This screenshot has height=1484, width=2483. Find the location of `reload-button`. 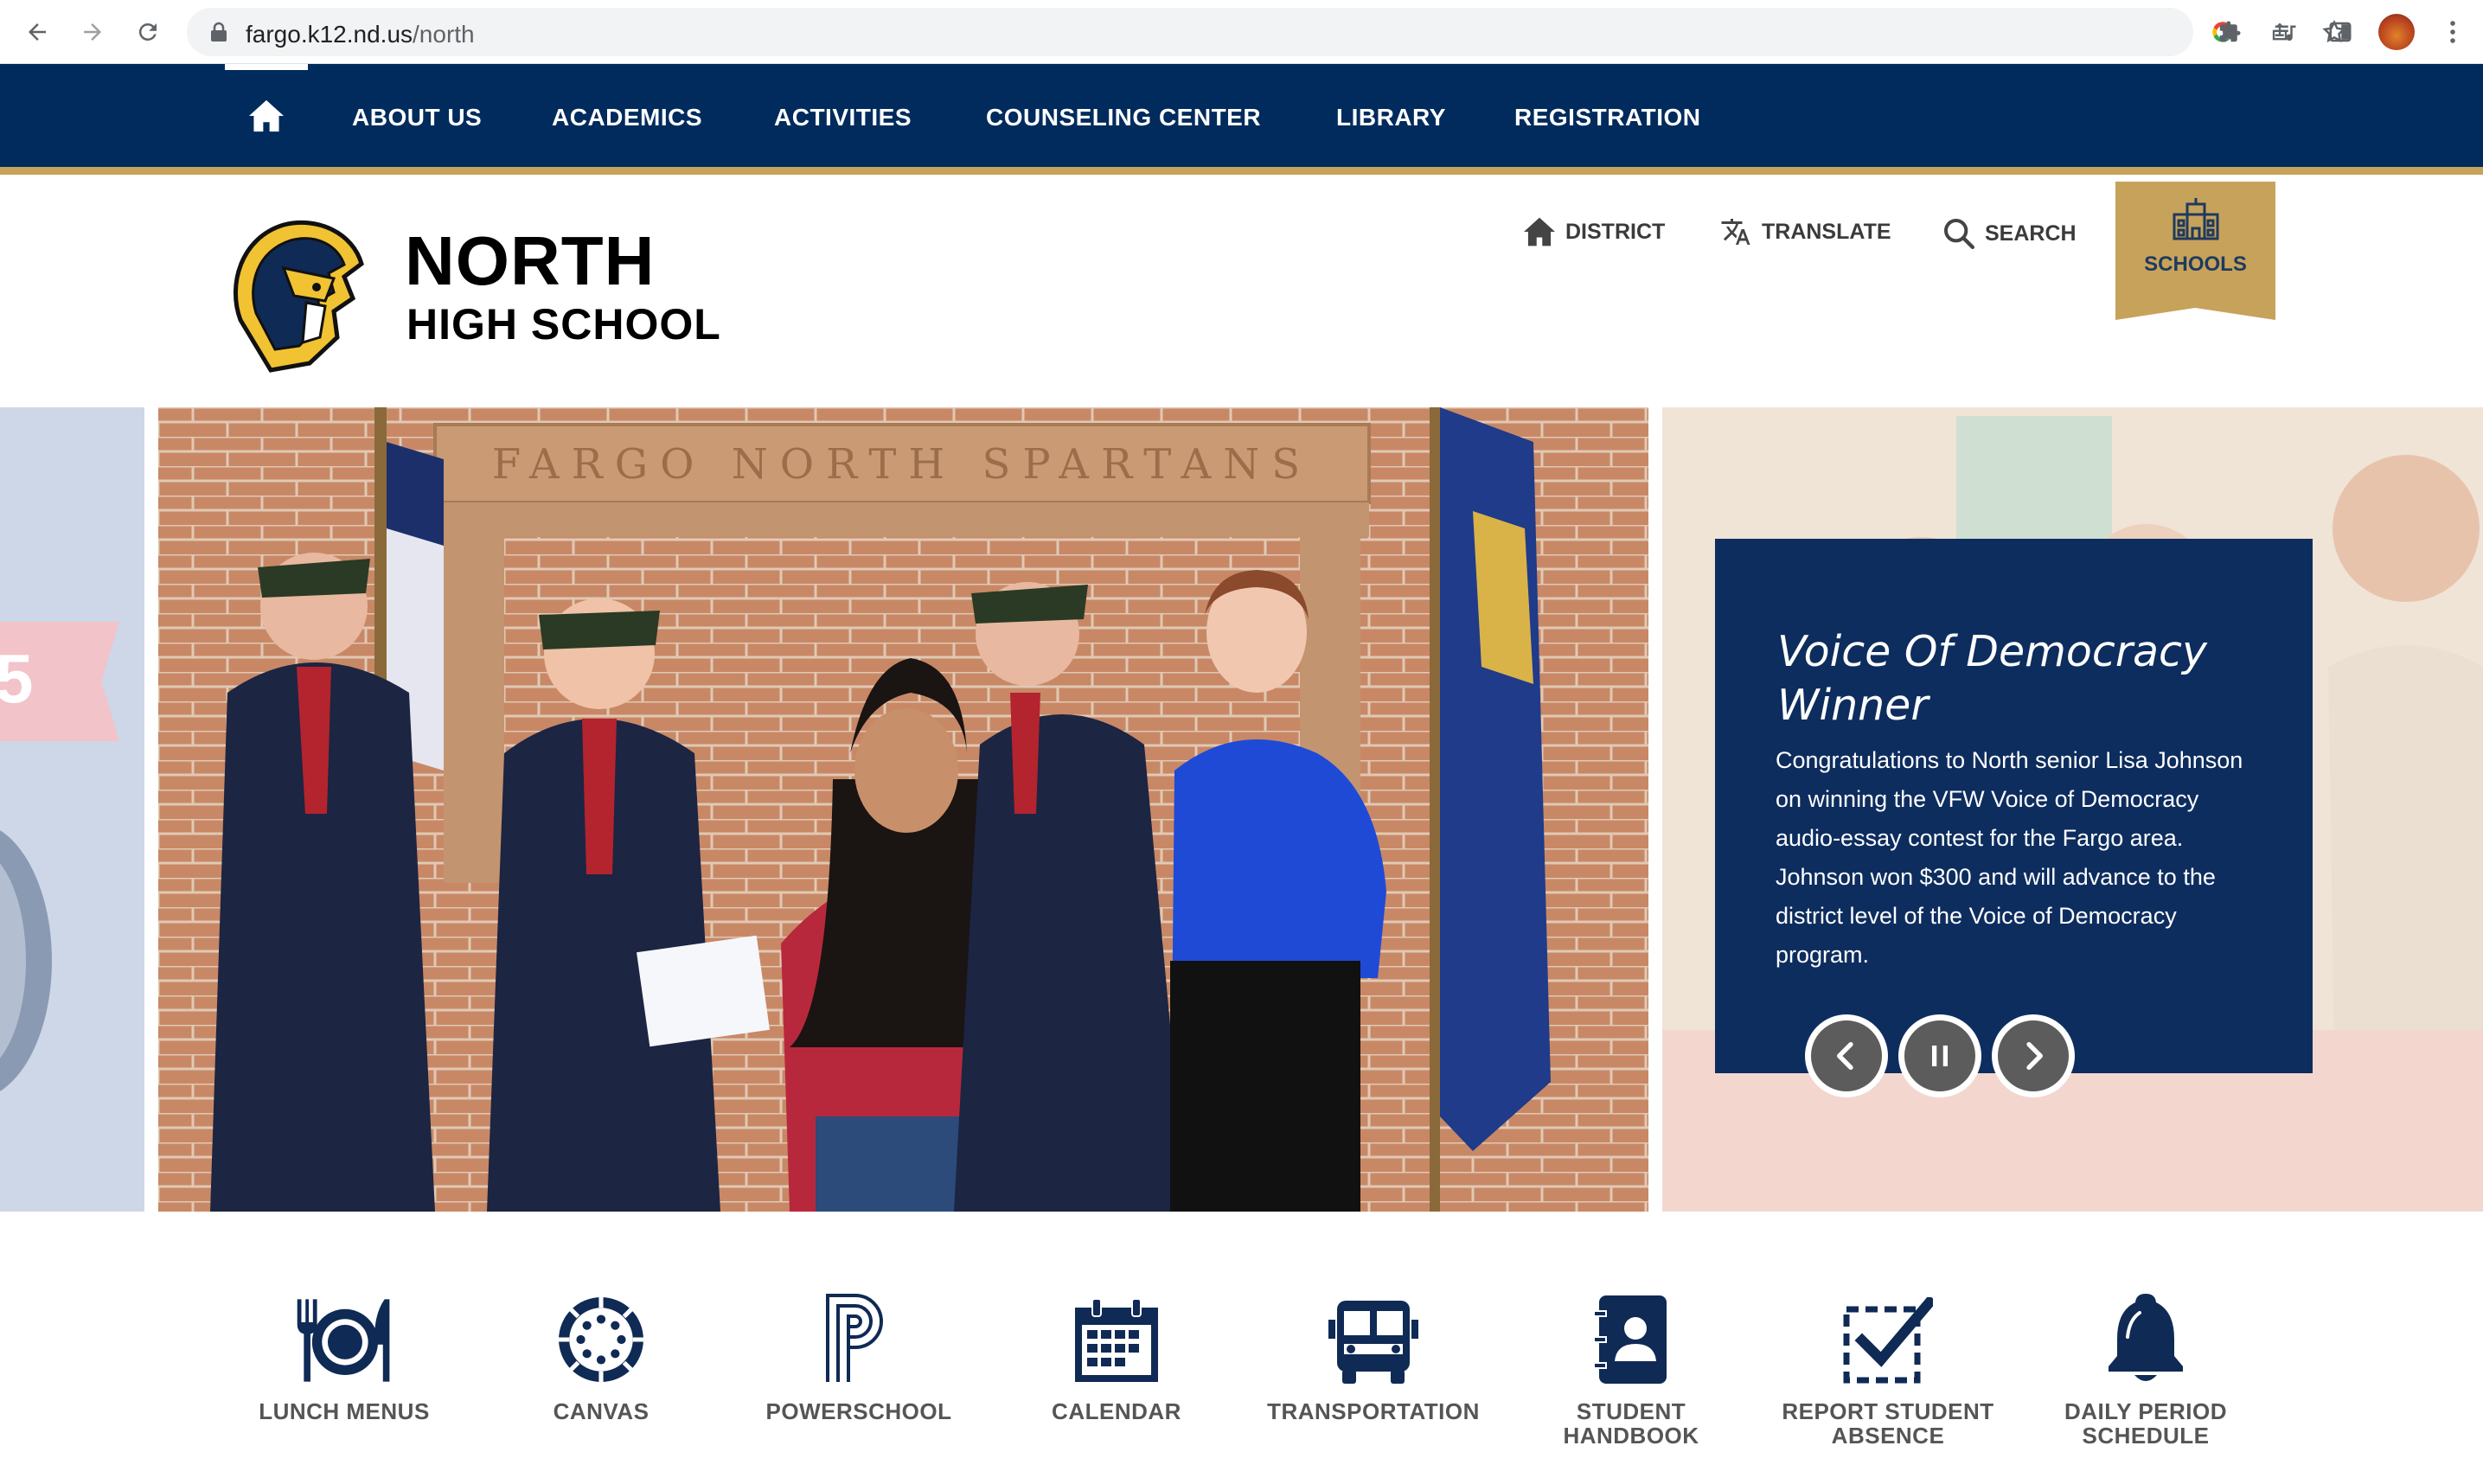

reload-button is located at coordinates (148, 32).